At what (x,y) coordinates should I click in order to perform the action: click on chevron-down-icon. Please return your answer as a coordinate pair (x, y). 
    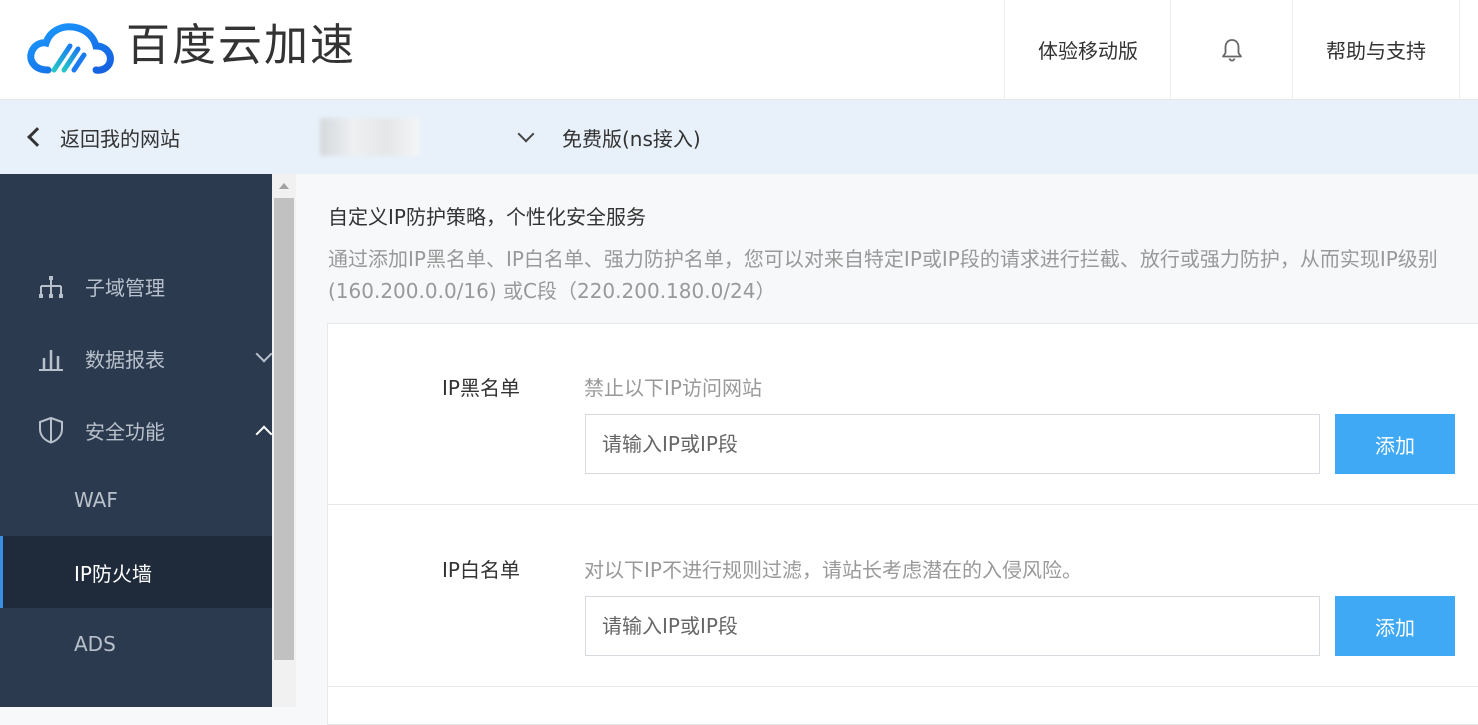
    Looking at the image, I should click on (264, 354).